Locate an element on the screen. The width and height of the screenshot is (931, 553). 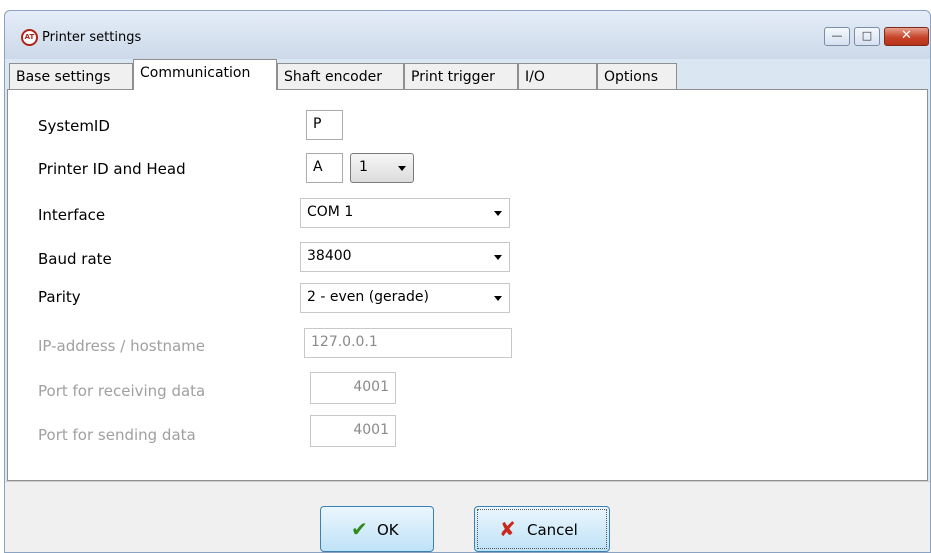
app-icon: AT is located at coordinates (29, 37).